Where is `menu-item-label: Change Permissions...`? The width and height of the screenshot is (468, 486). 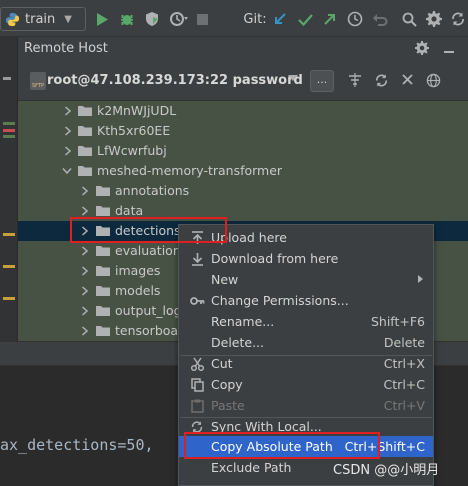
menu-item-label: Change Permissions... is located at coordinates (280, 300).